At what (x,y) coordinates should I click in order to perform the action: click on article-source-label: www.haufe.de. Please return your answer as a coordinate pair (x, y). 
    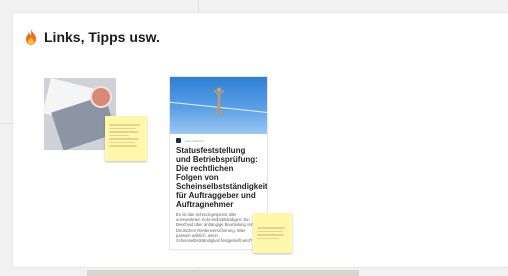
    Looking at the image, I should click on (194, 140).